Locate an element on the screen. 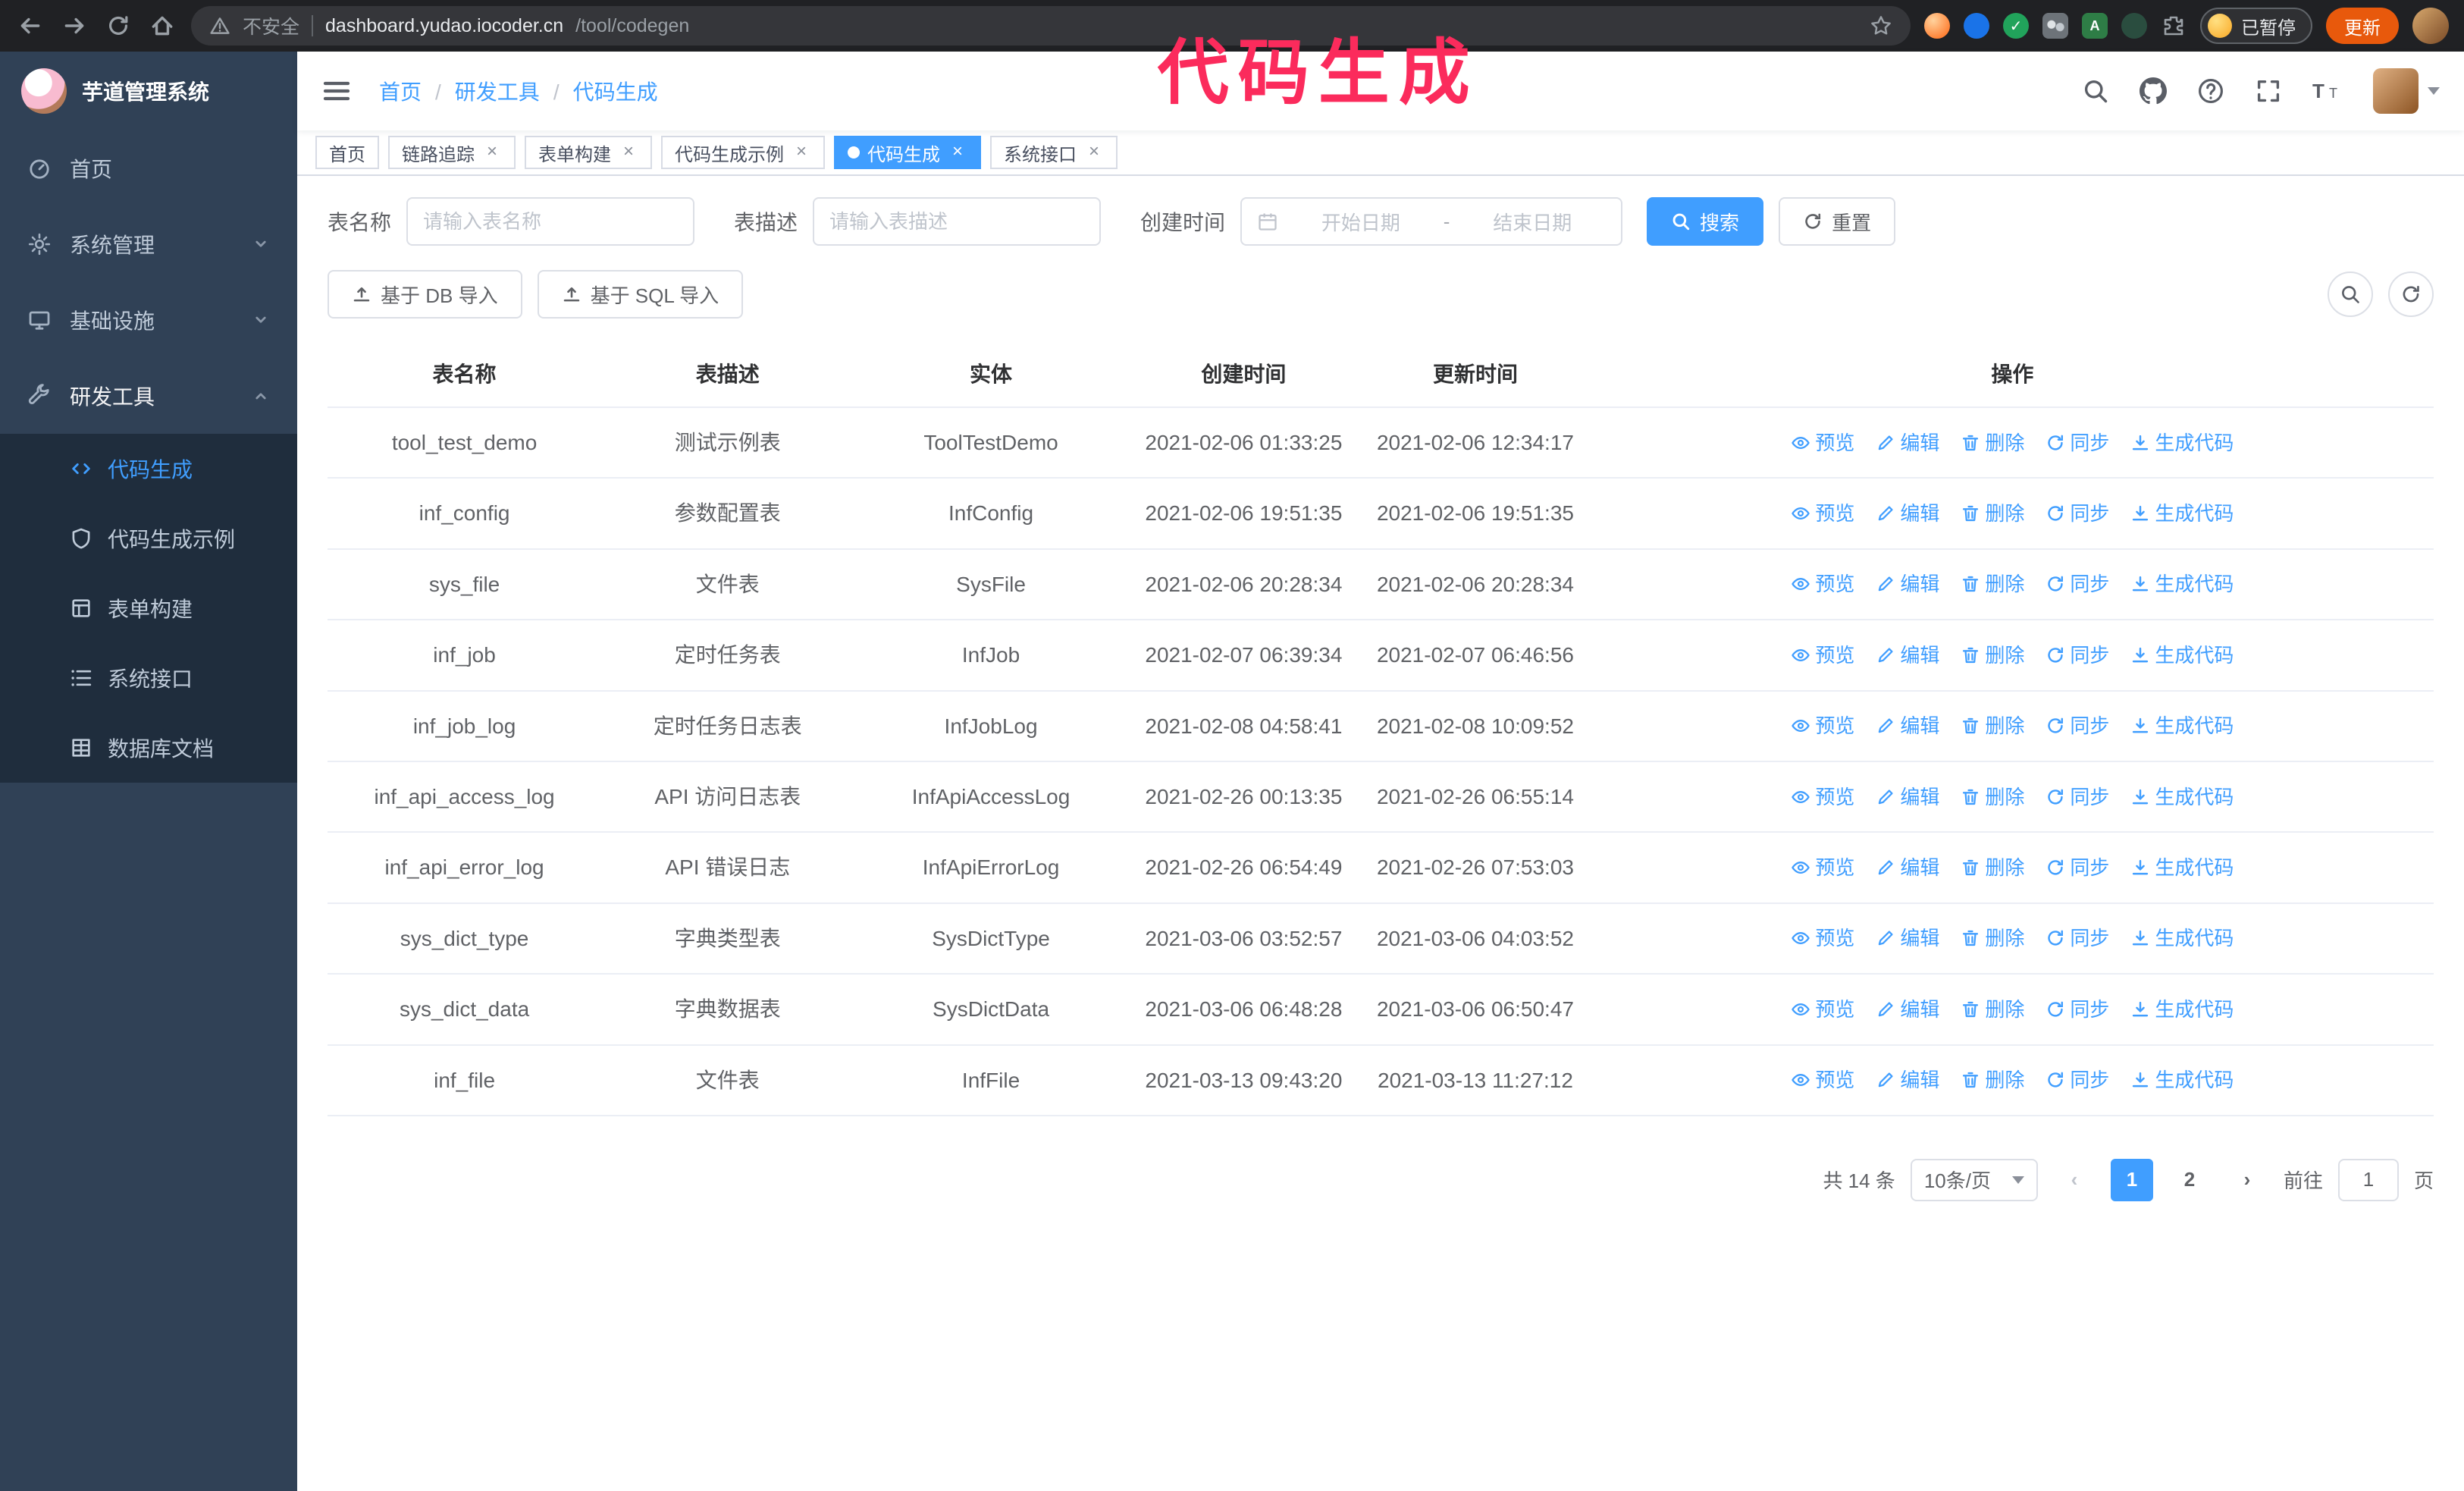 Image resolution: width=2464 pixels, height=1491 pixels. tab-codegen: 代码生成 is located at coordinates (907, 152).